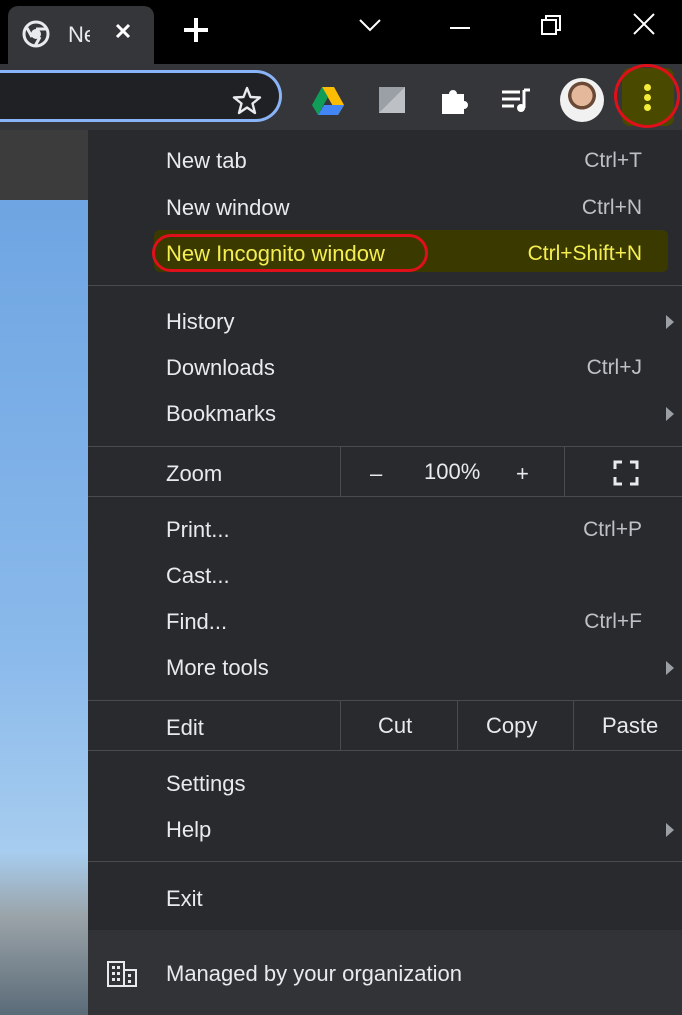 The height and width of the screenshot is (1015, 682). I want to click on gray-square-extension-icon, so click(392, 100).